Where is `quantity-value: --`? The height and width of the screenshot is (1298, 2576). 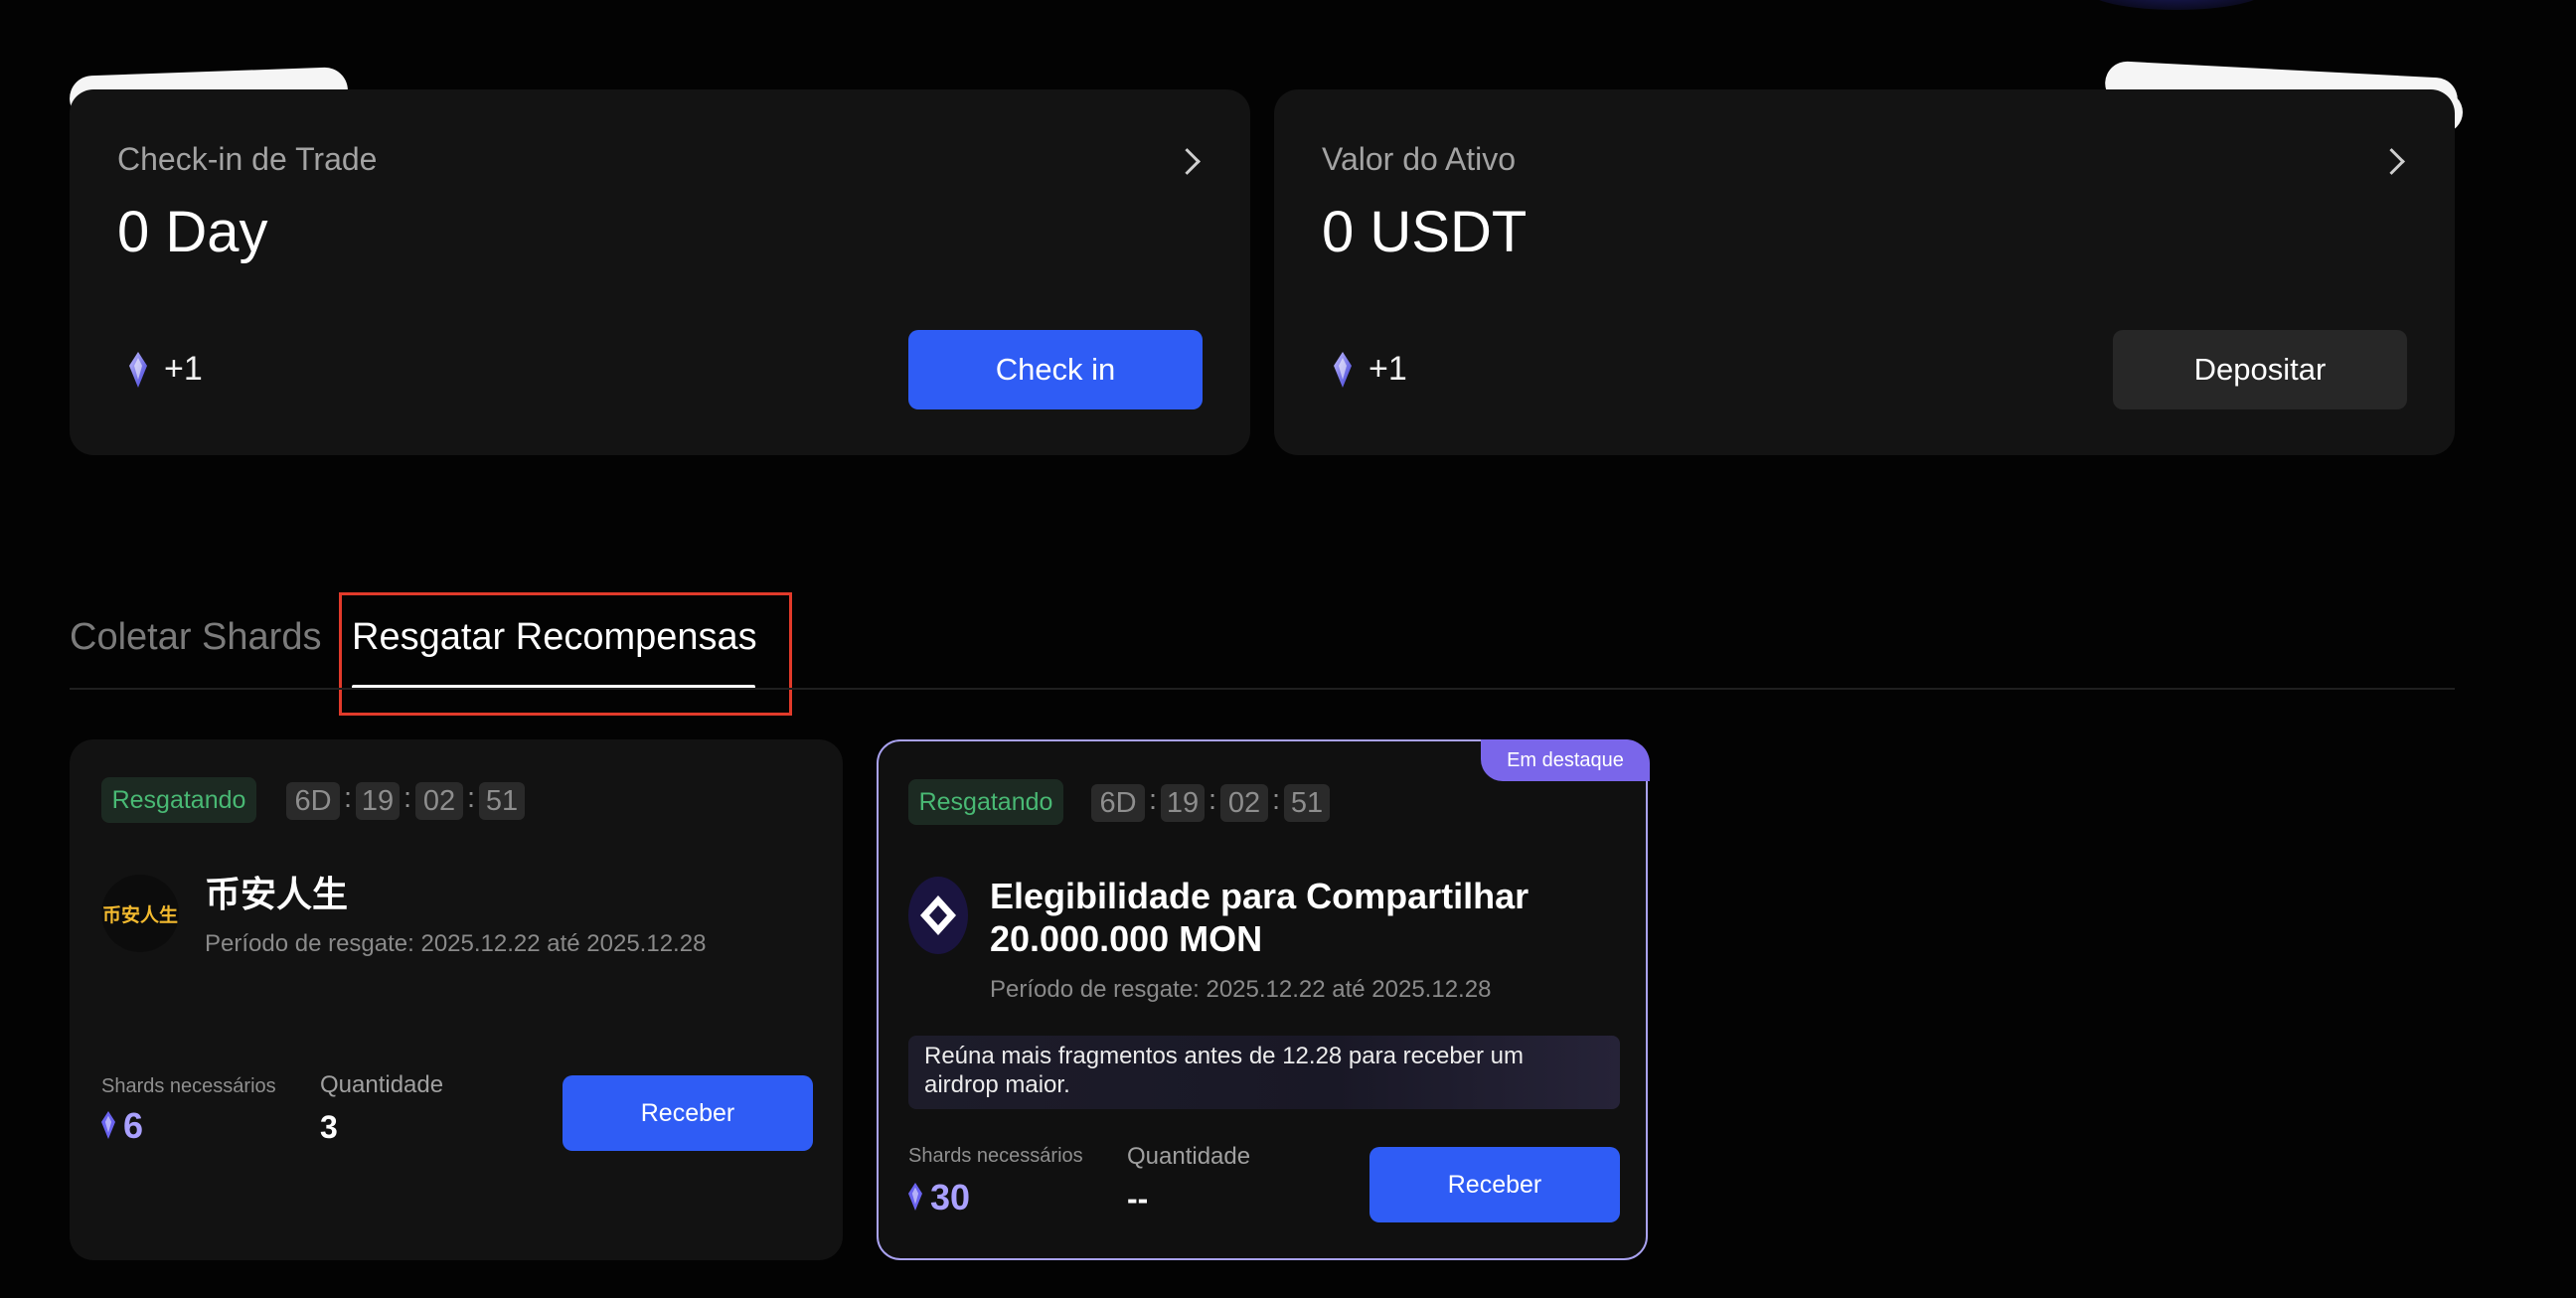 quantity-value: -- is located at coordinates (1138, 1199).